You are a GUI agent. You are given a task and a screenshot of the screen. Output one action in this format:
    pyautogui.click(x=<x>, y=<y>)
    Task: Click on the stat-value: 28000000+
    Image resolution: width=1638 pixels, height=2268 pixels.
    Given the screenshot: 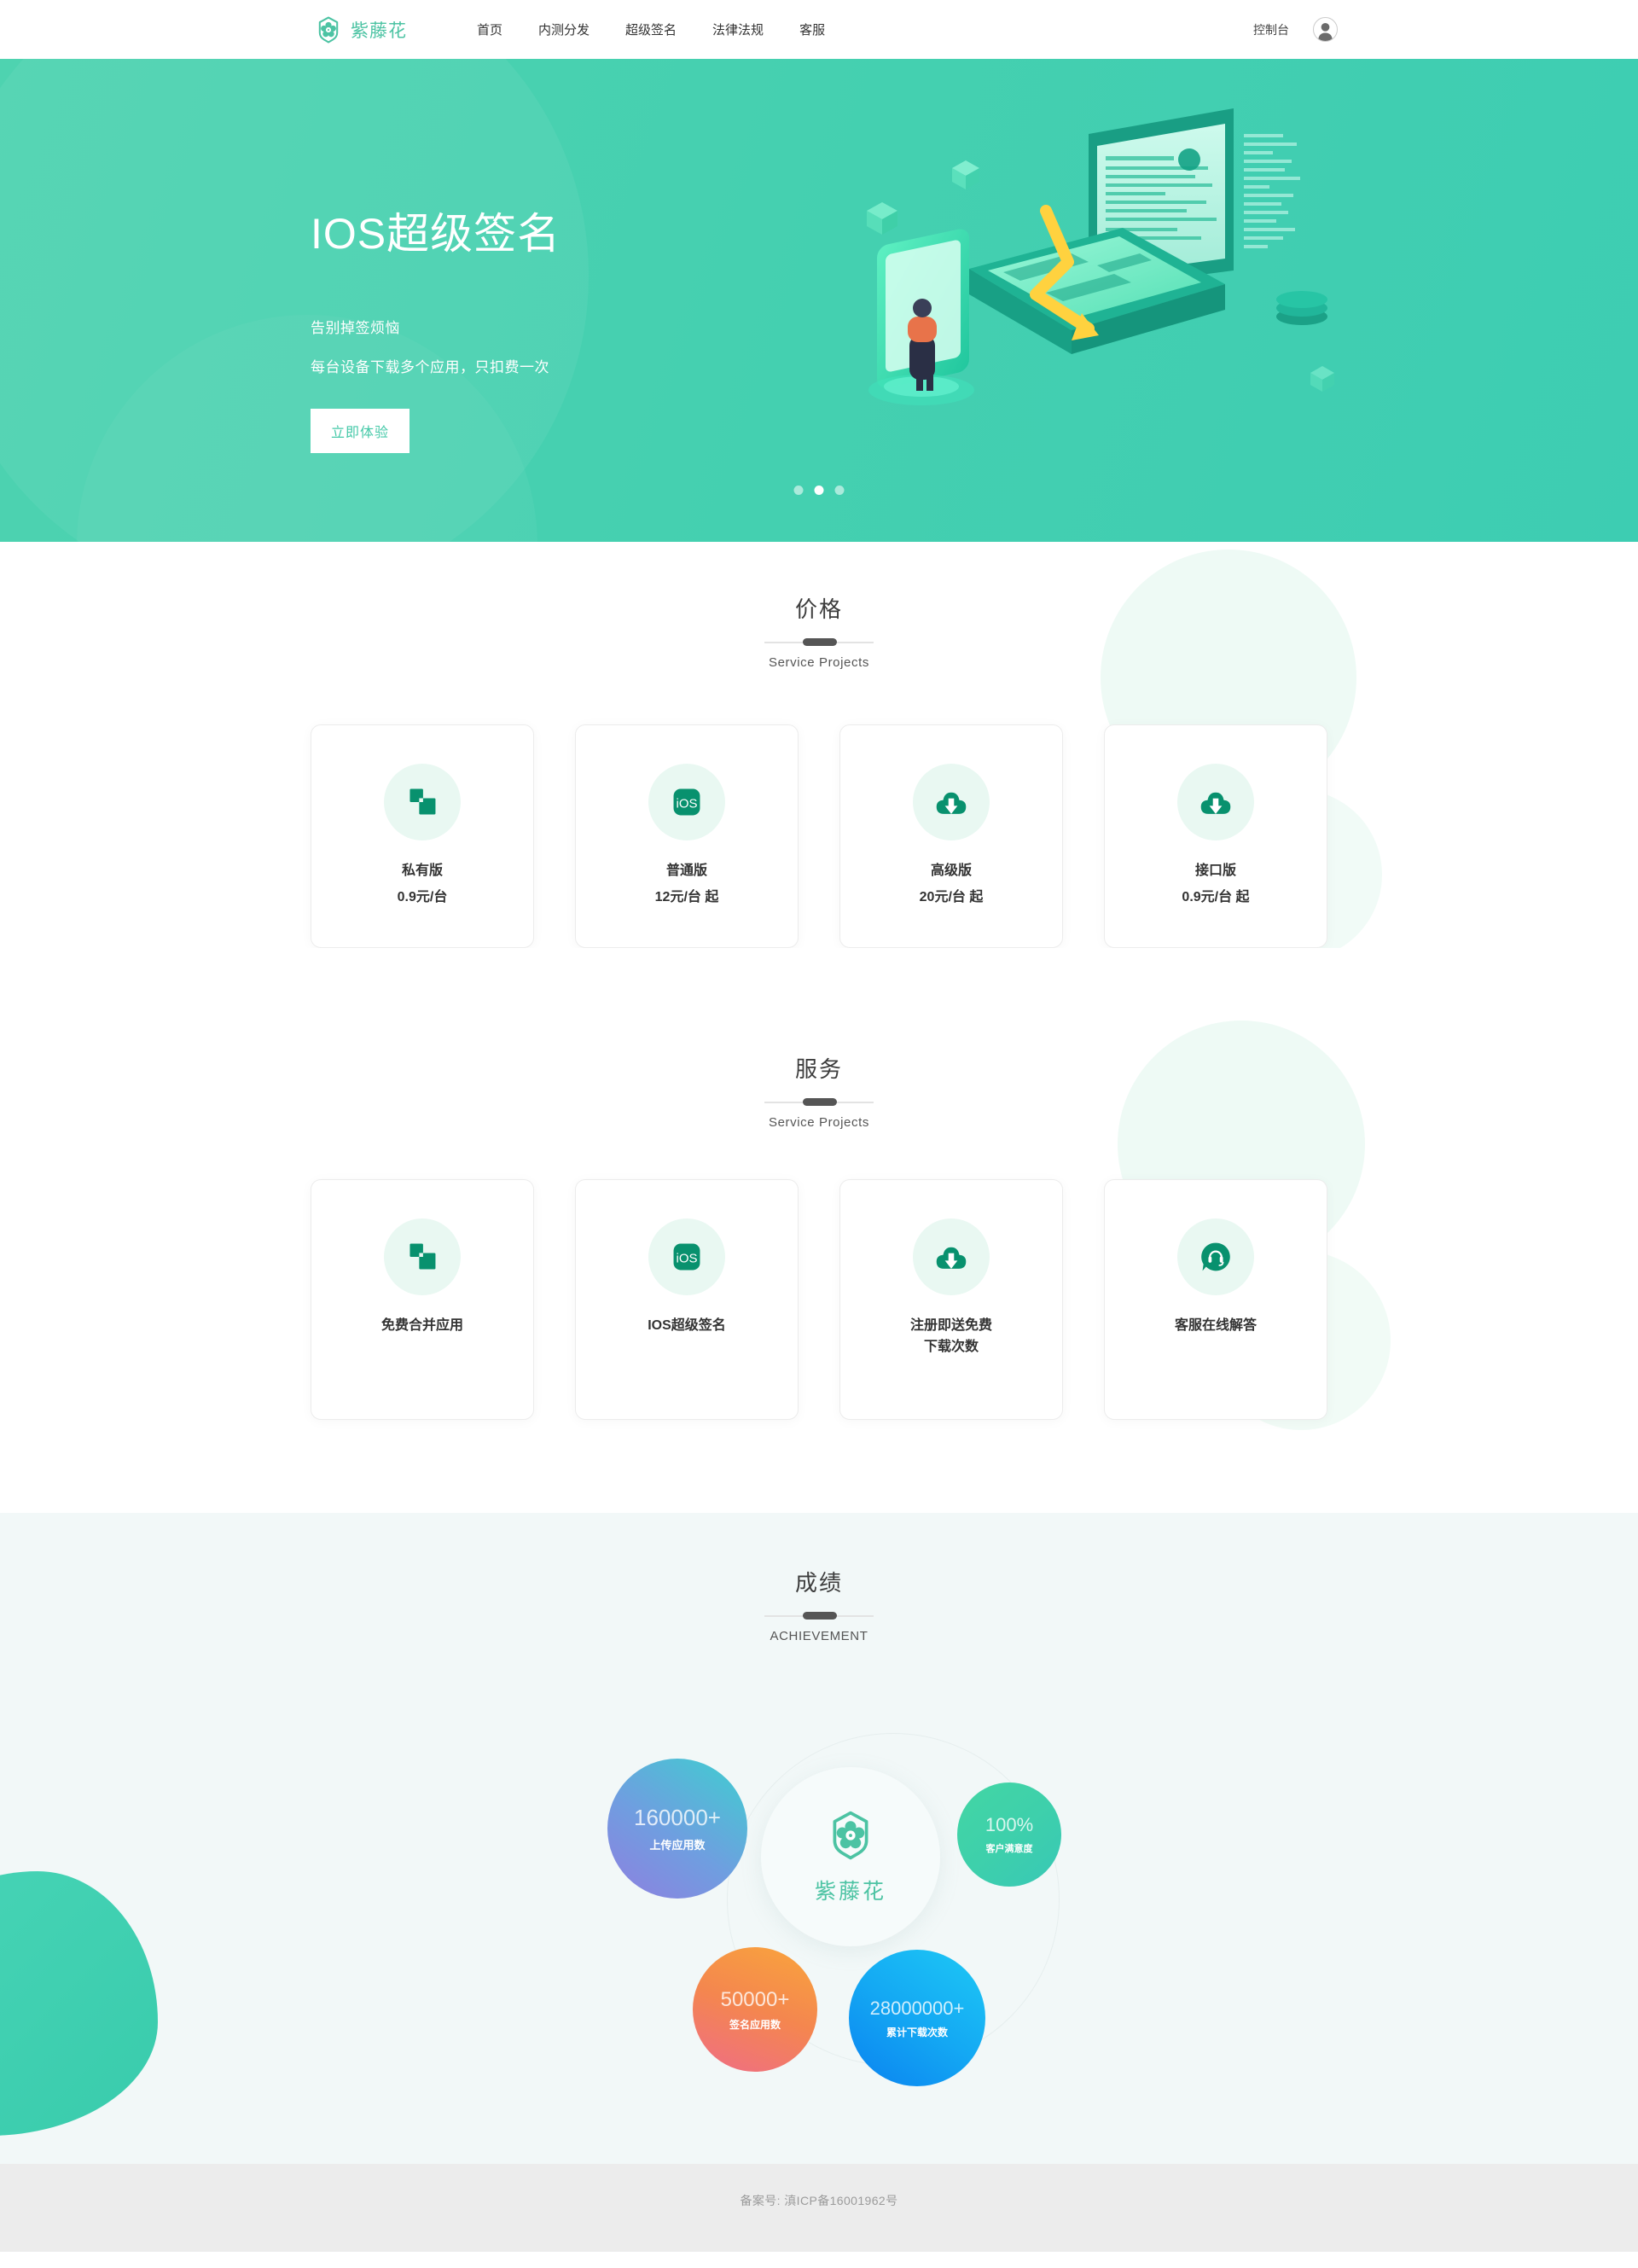 What is the action you would take?
    pyautogui.click(x=917, y=2008)
    